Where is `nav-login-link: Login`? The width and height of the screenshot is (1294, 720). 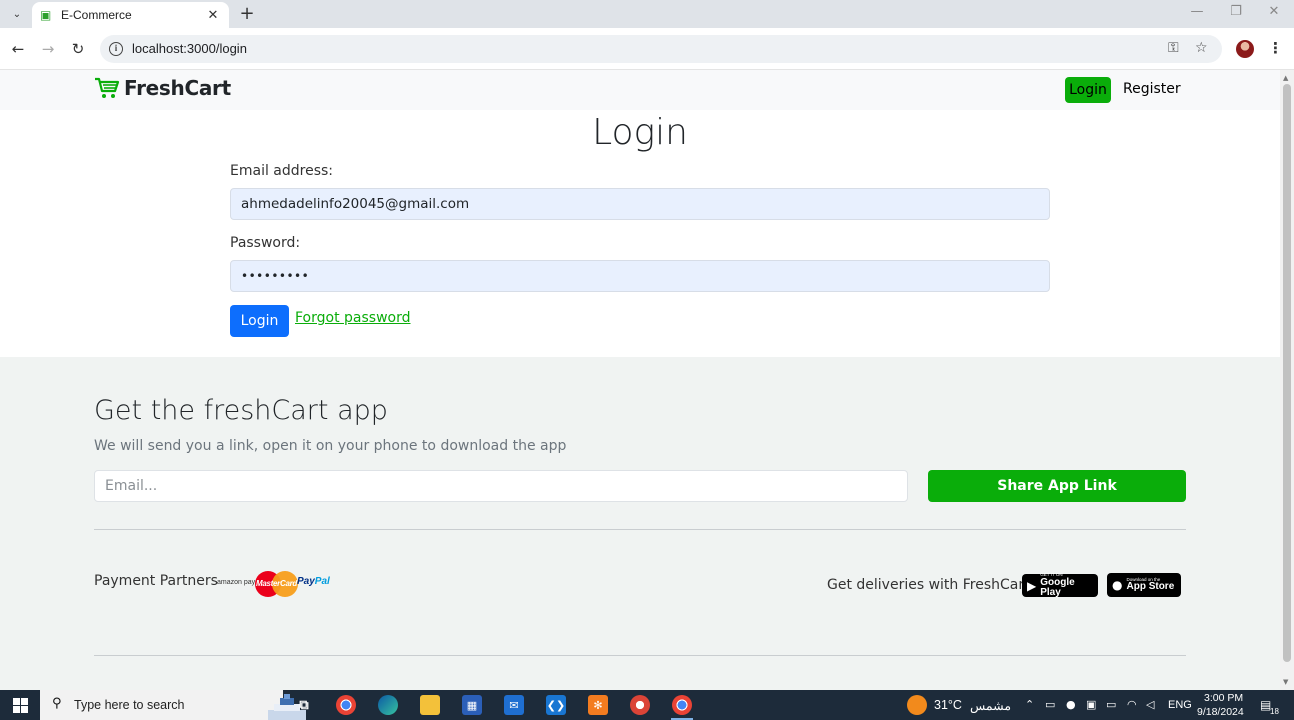
nav-login-link: Login is located at coordinates (1088, 90).